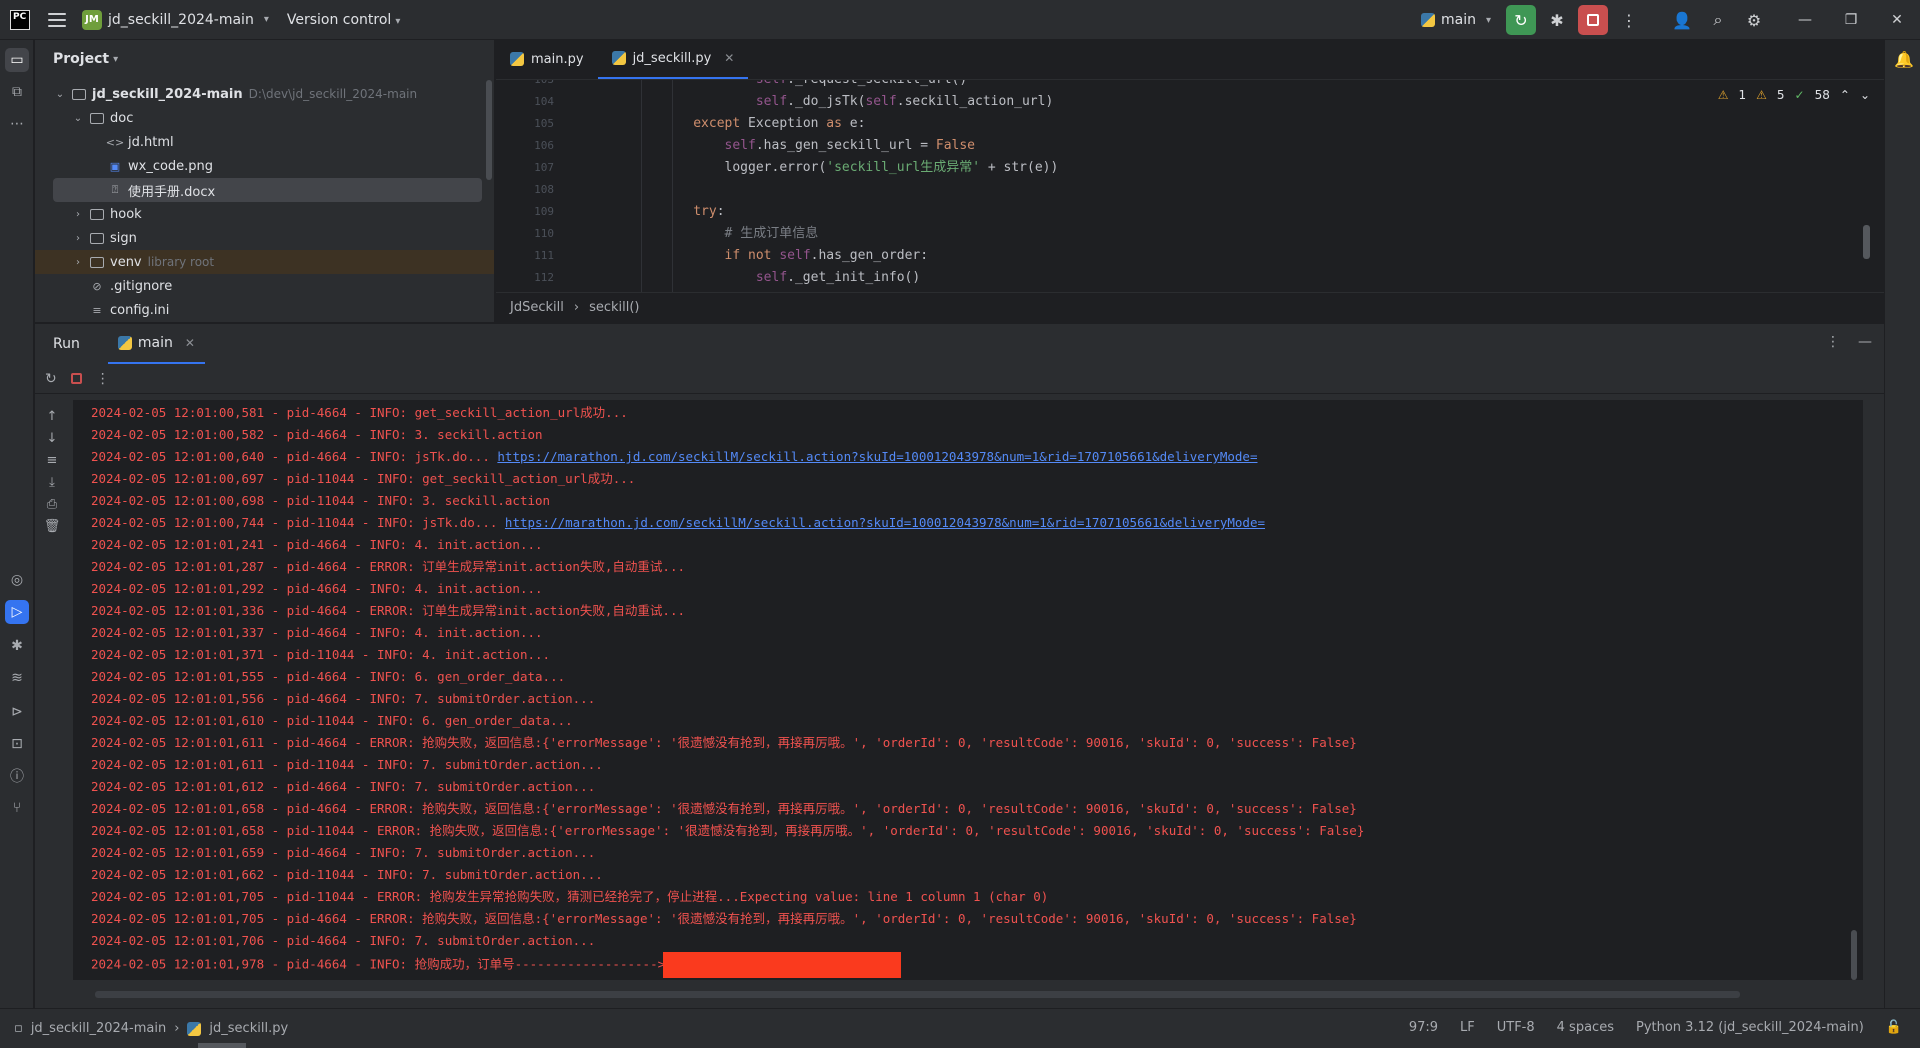 This screenshot has height=1048, width=1920. I want to click on python-console-icon: ◎, so click(17, 580).